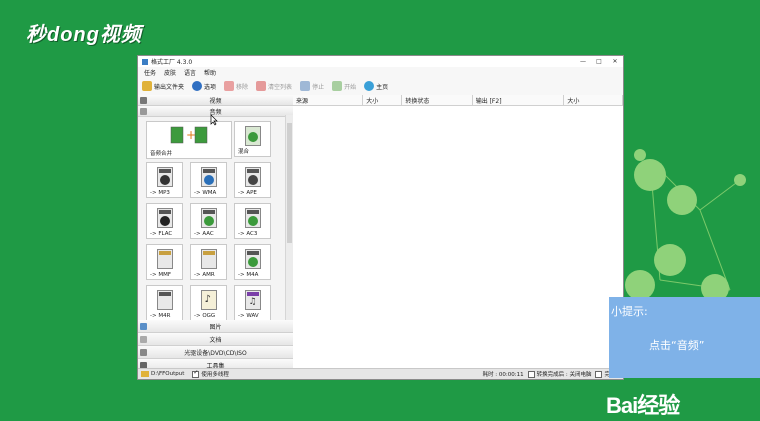 The width and height of the screenshot is (760, 421). I want to click on window-title: 格式工厂 4.3.0, so click(172, 62).